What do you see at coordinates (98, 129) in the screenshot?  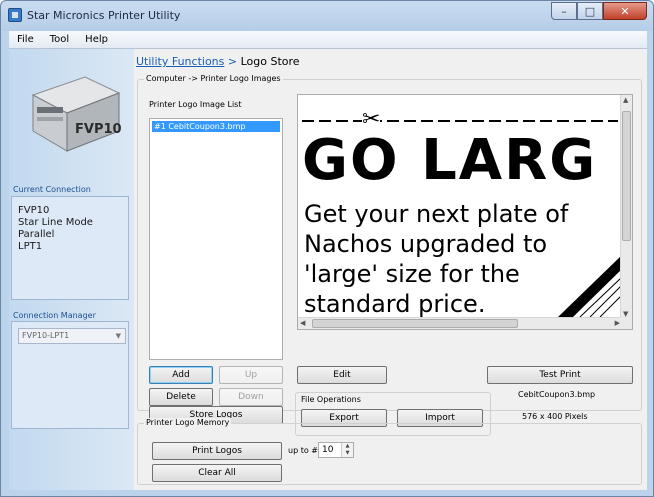 I see `printer-model-text: FVP10` at bounding box center [98, 129].